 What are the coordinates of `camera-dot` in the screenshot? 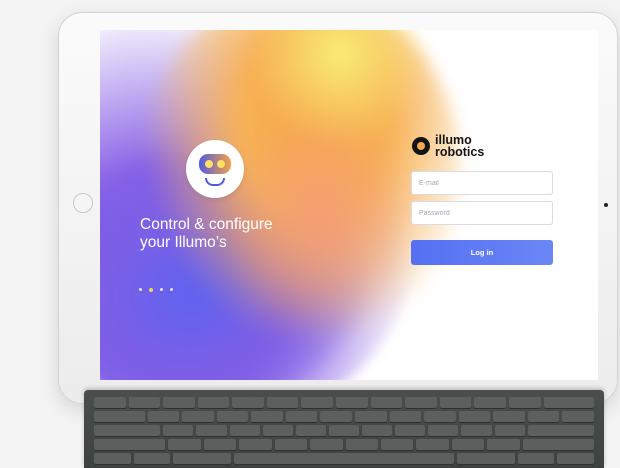 It's located at (606, 205).